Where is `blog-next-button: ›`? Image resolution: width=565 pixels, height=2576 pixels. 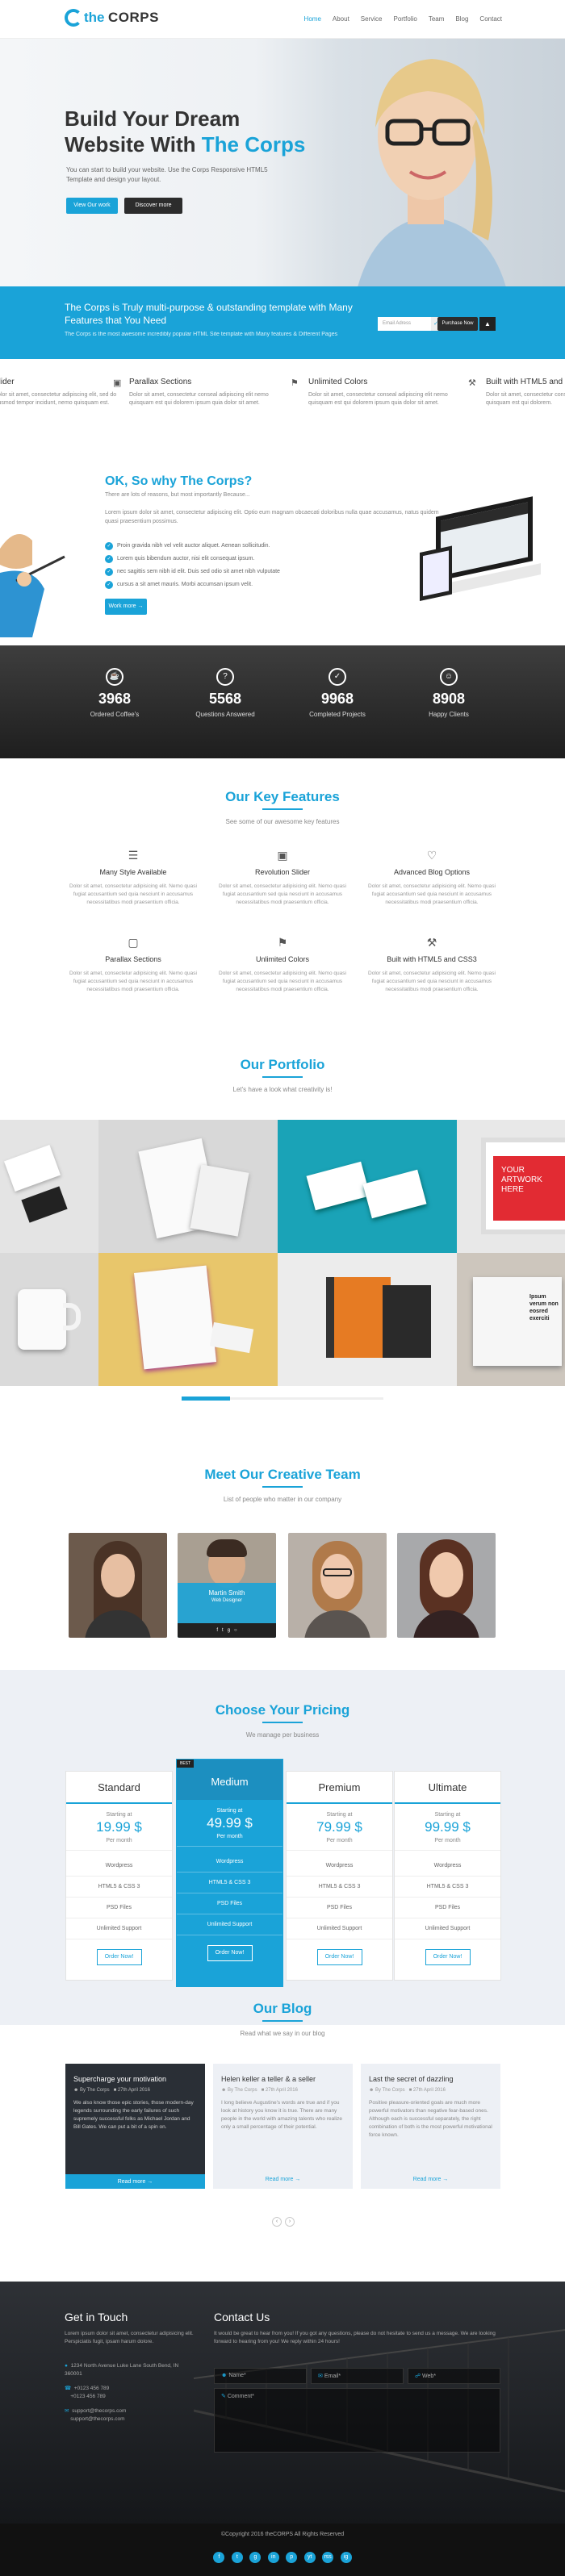
blog-next-button: › is located at coordinates (290, 2222).